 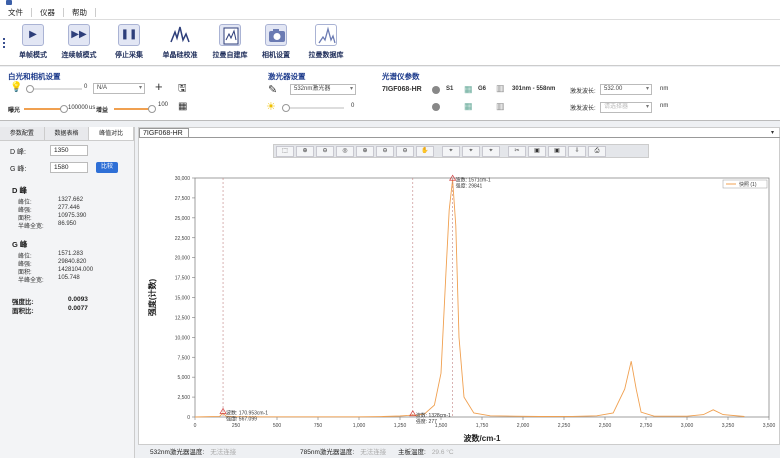 What do you see at coordinates (183, 259) in the screenshot?
I see `y-tick-label: 20,000` at bounding box center [183, 259].